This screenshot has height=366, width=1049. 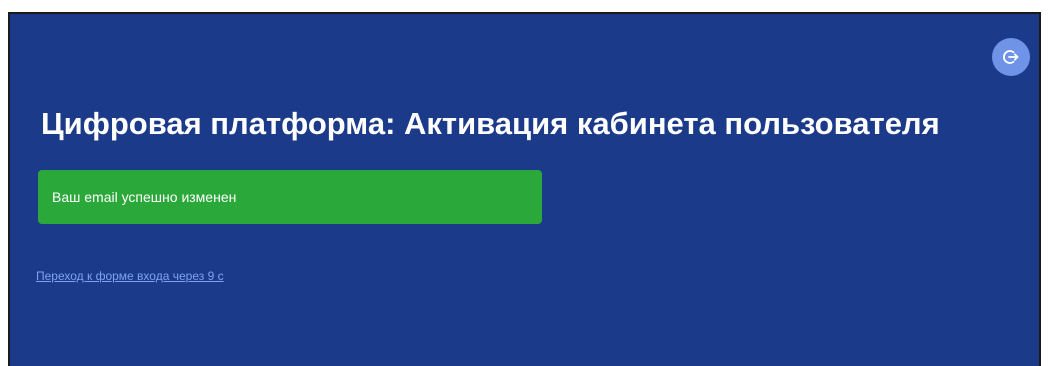 I want to click on redirect-link: Переход к форме входа через 9 с, so click(x=130, y=276).